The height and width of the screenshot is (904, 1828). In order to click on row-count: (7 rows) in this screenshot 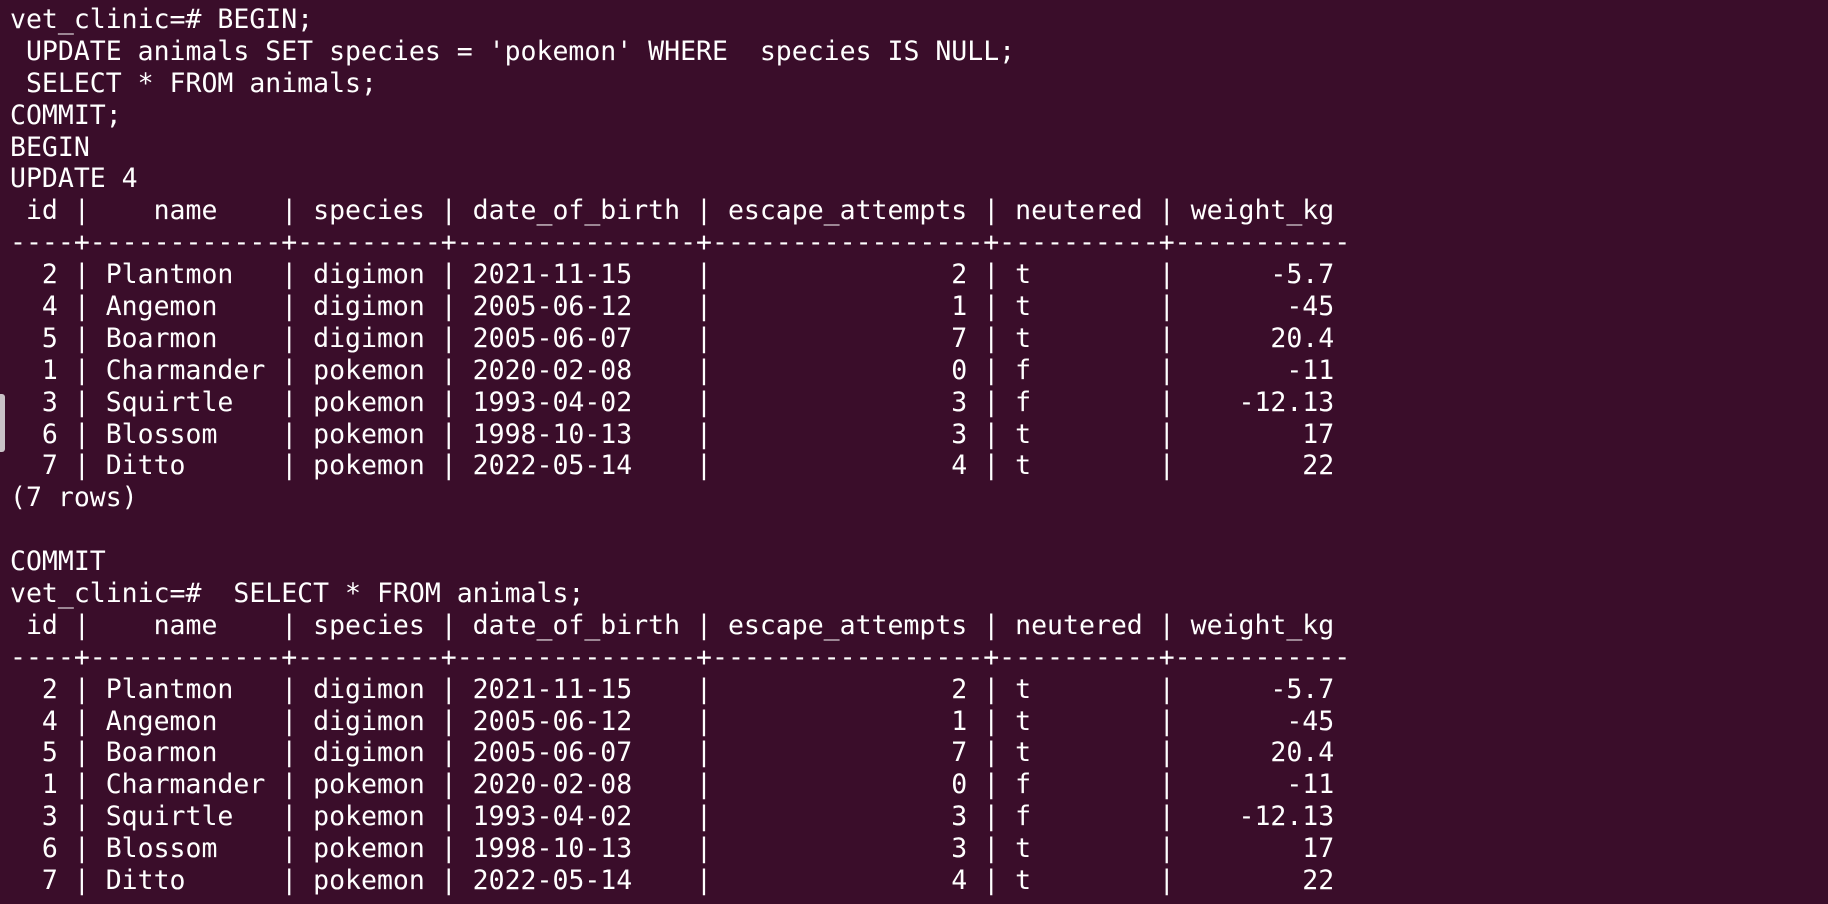, I will do `click(74, 498)`.